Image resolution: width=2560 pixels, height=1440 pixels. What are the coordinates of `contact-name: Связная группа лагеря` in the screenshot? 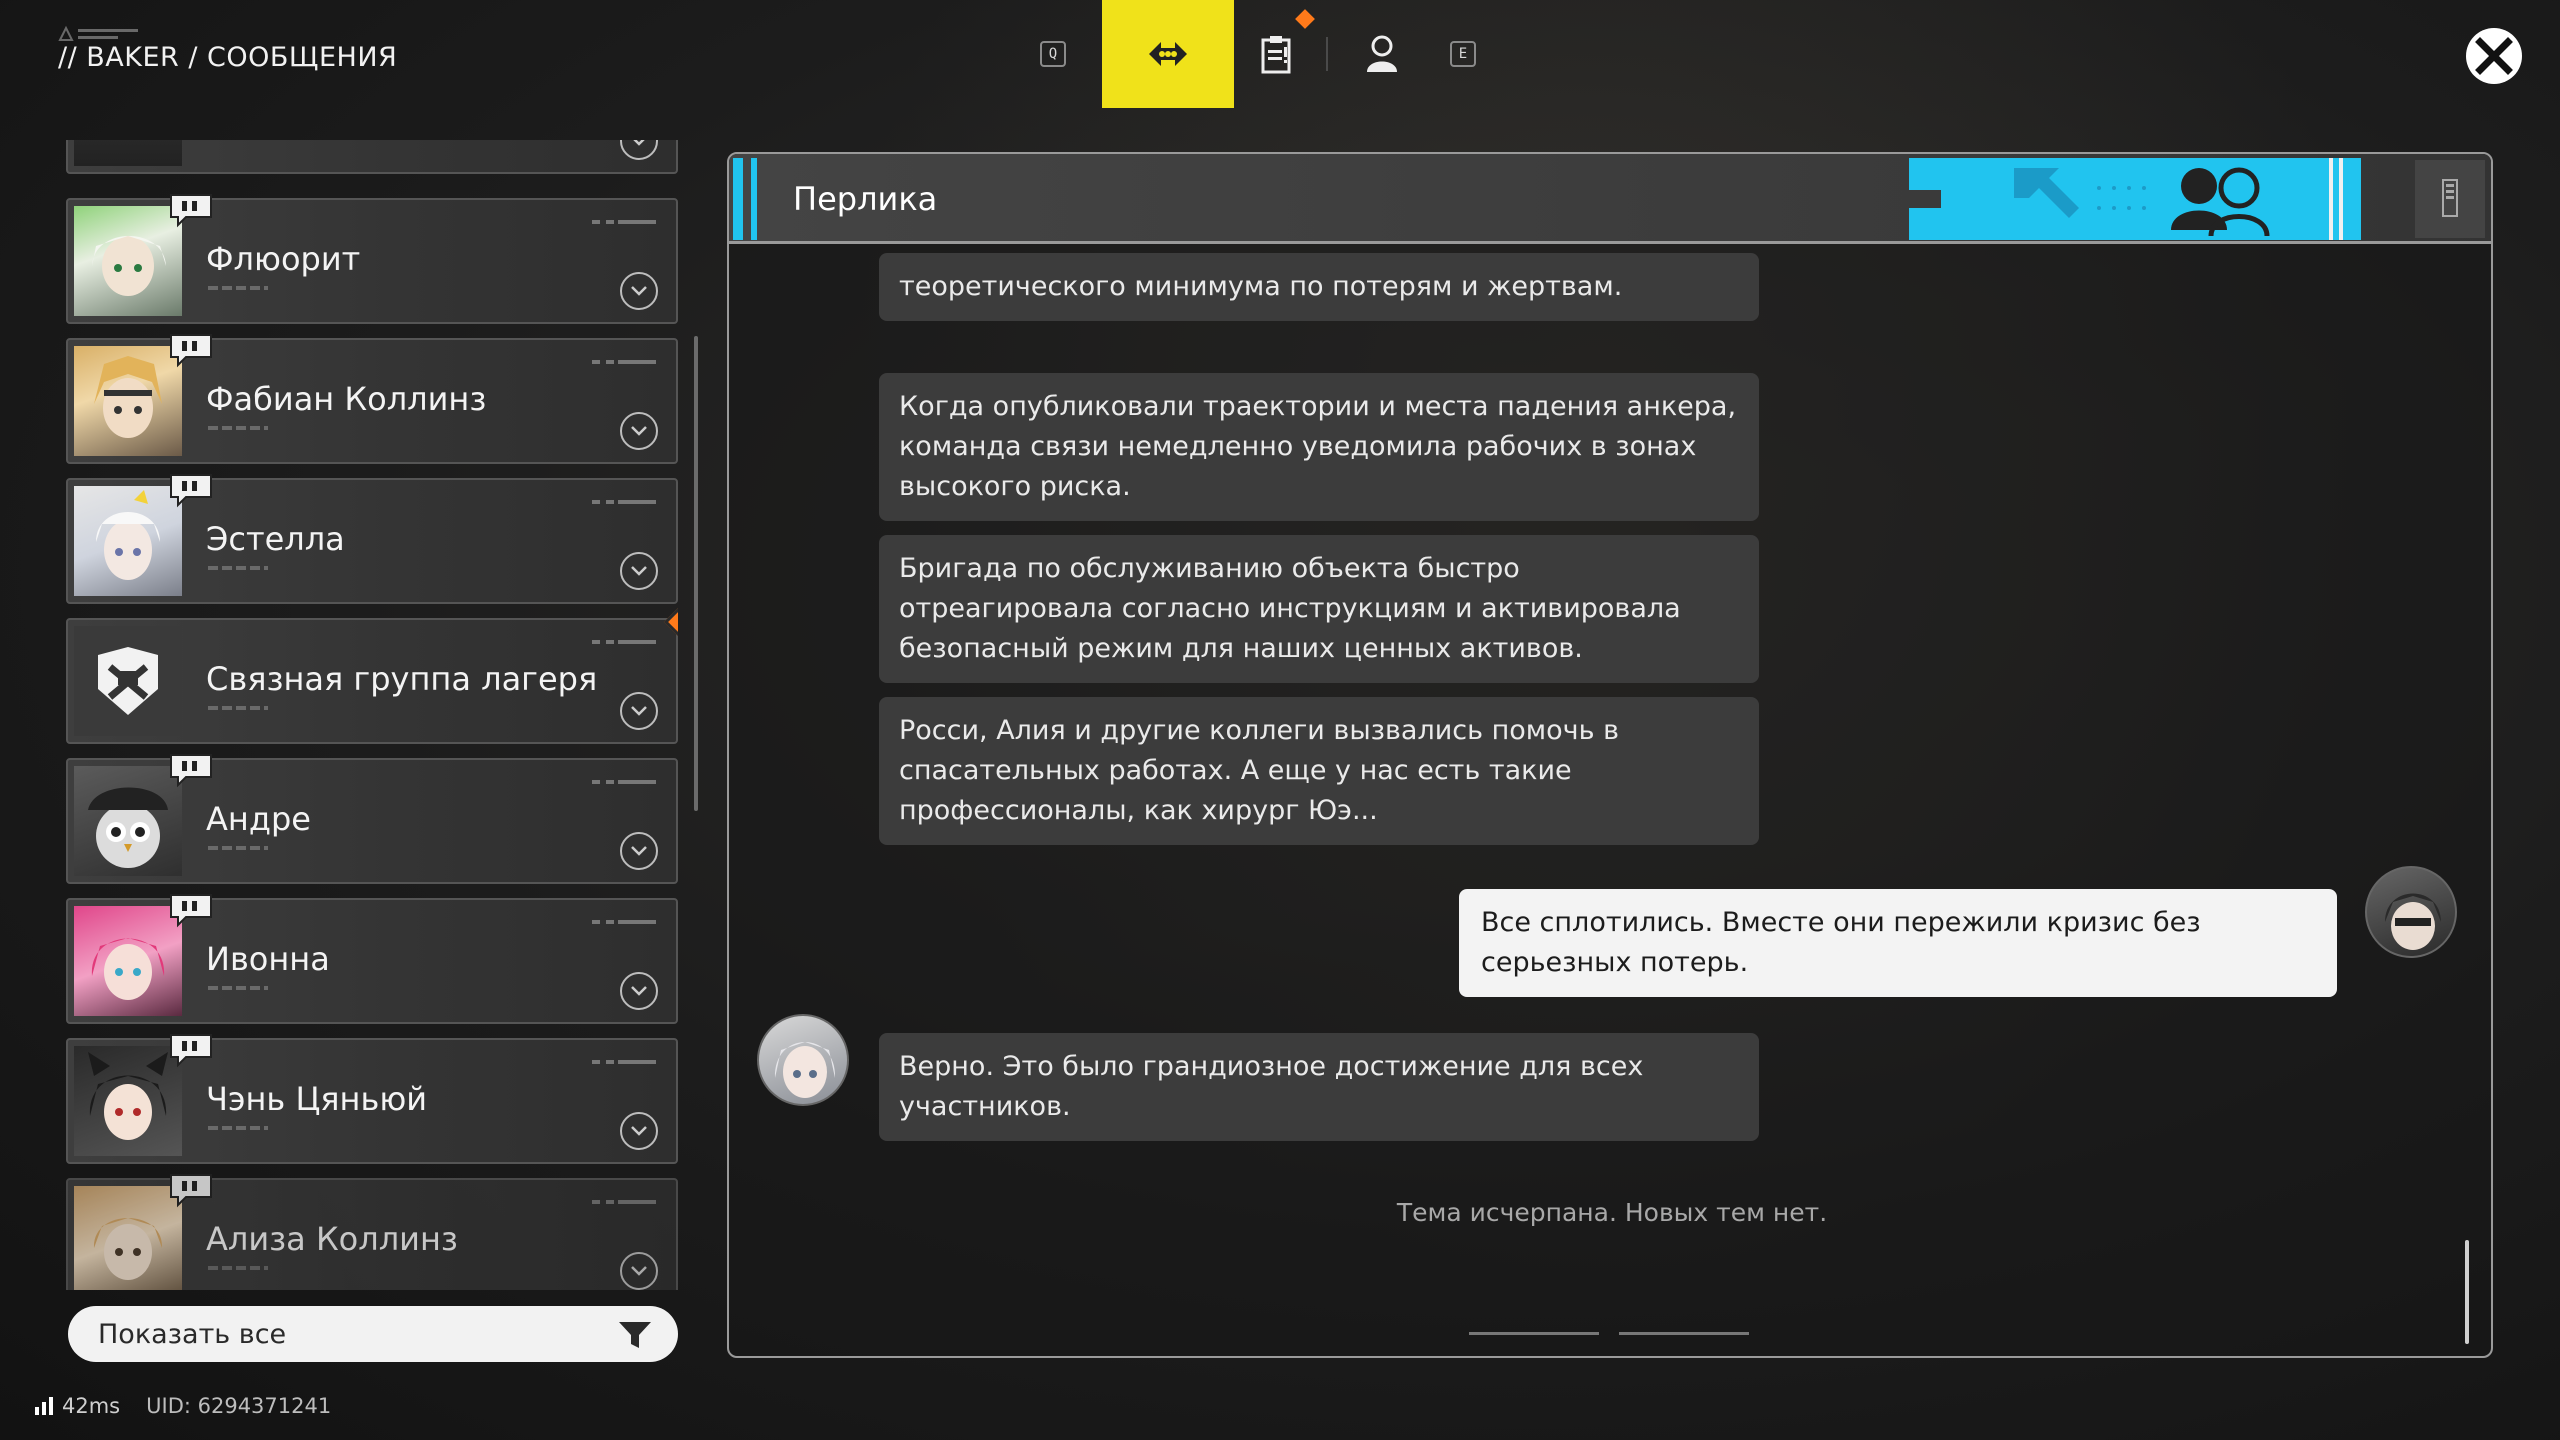 It's located at (402, 679).